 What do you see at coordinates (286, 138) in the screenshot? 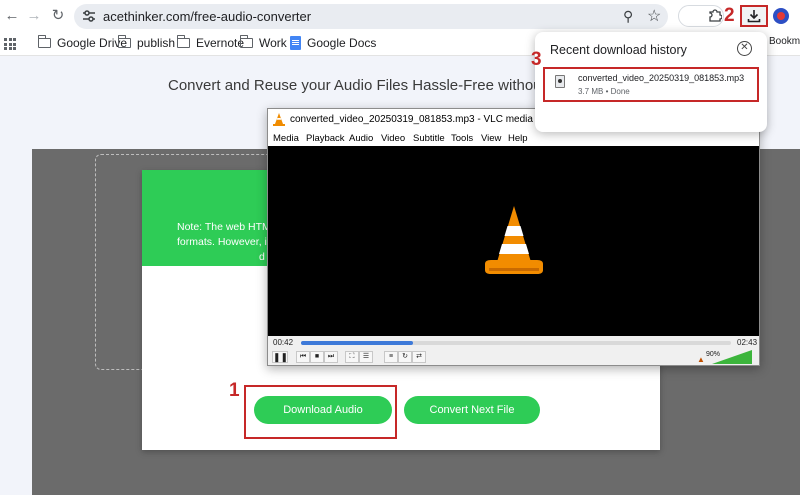
I see `menu-media: Media` at bounding box center [286, 138].